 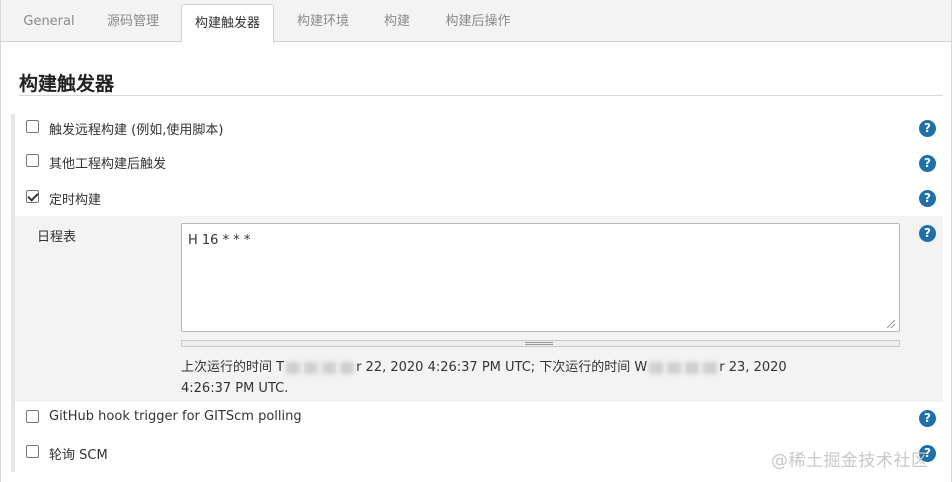 I want to click on trigger-github-hook-checkbox, so click(x=32, y=416).